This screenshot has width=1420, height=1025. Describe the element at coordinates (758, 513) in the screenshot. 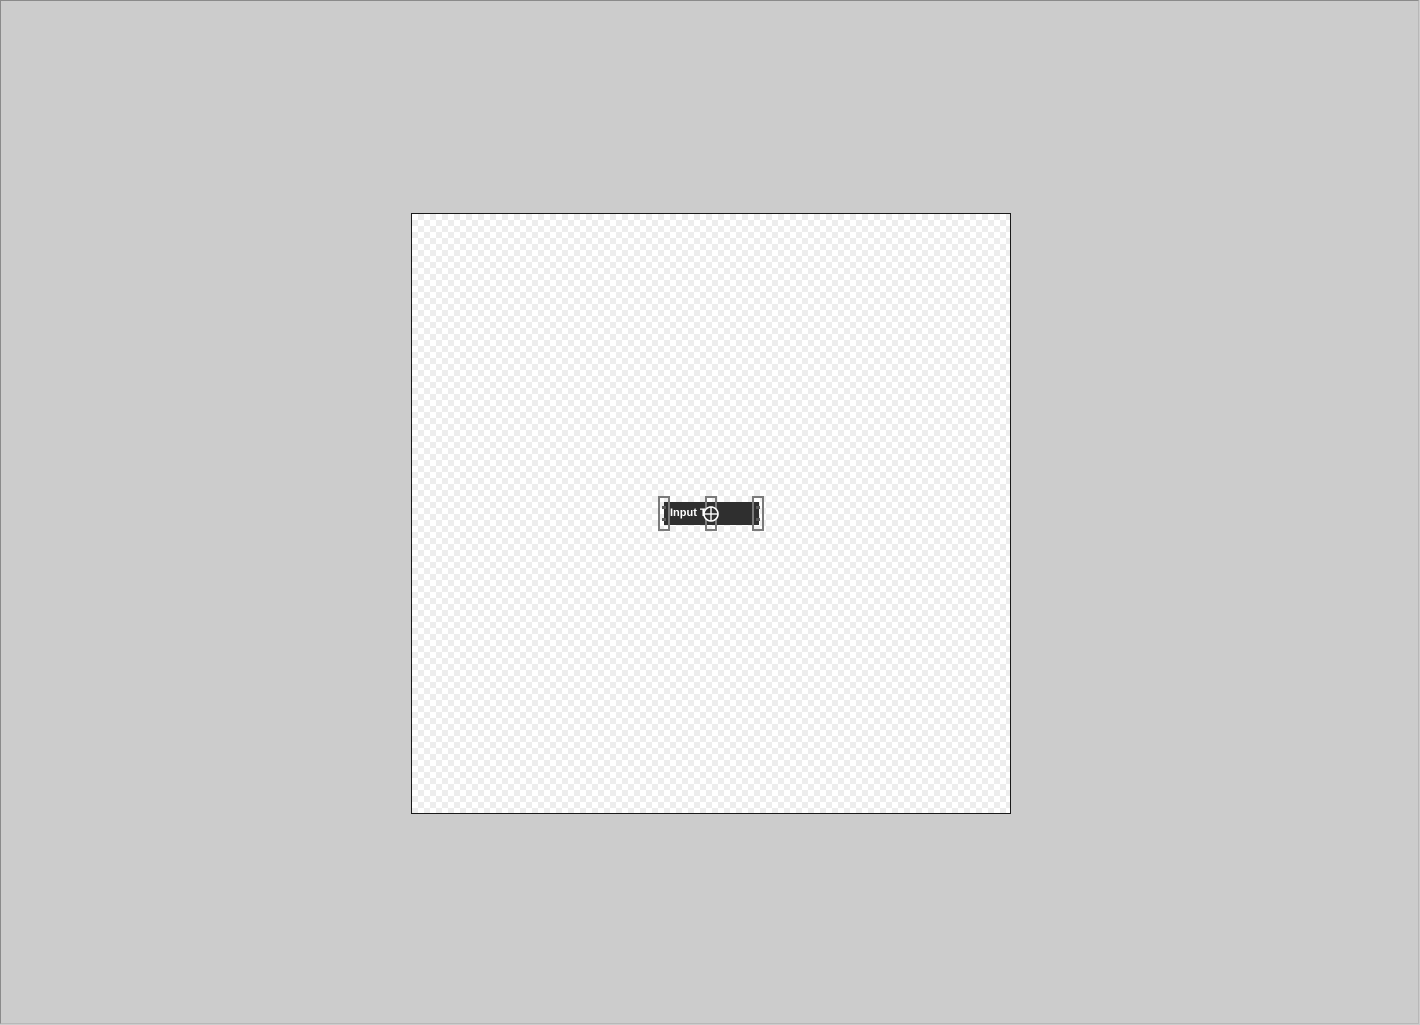

I see `resize-handle-right` at that location.